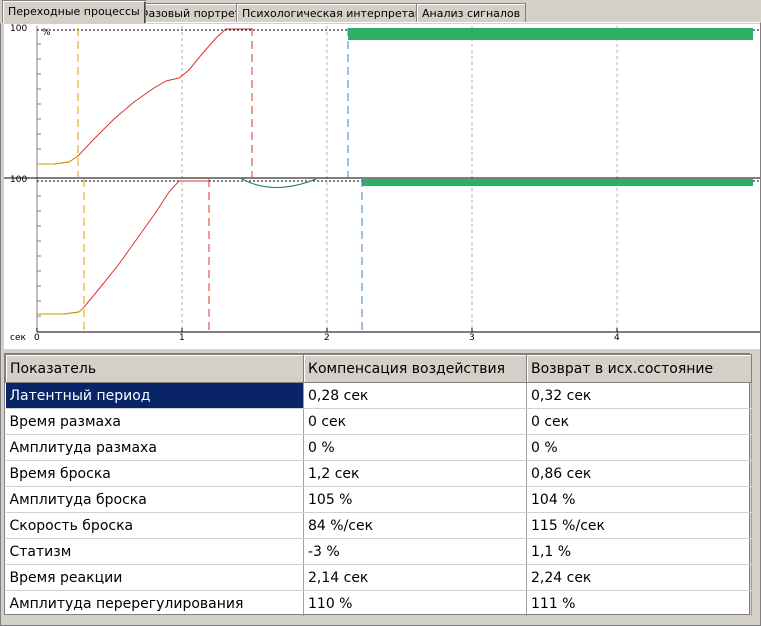 The image size is (761, 626). I want to click on bottom-y-label: 100, so click(19, 180).